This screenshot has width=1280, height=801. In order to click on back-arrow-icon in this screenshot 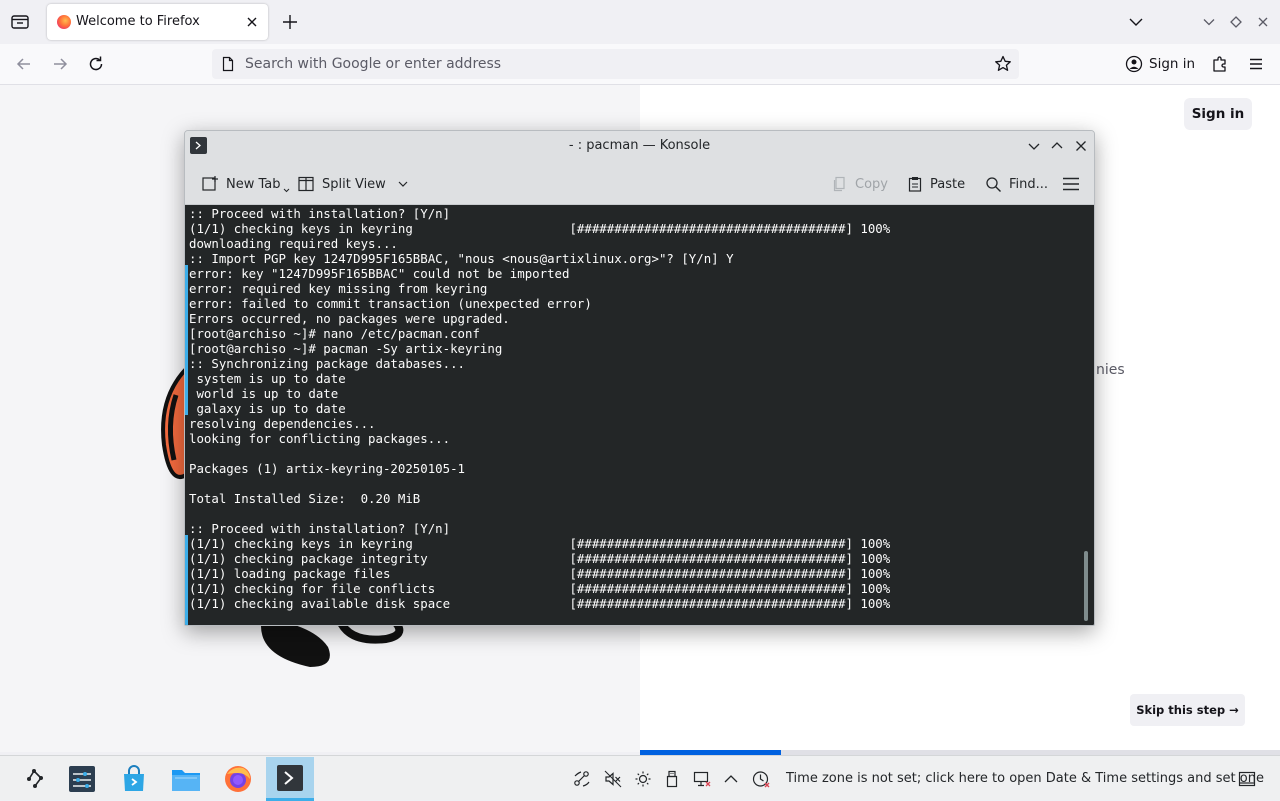, I will do `click(24, 64)`.